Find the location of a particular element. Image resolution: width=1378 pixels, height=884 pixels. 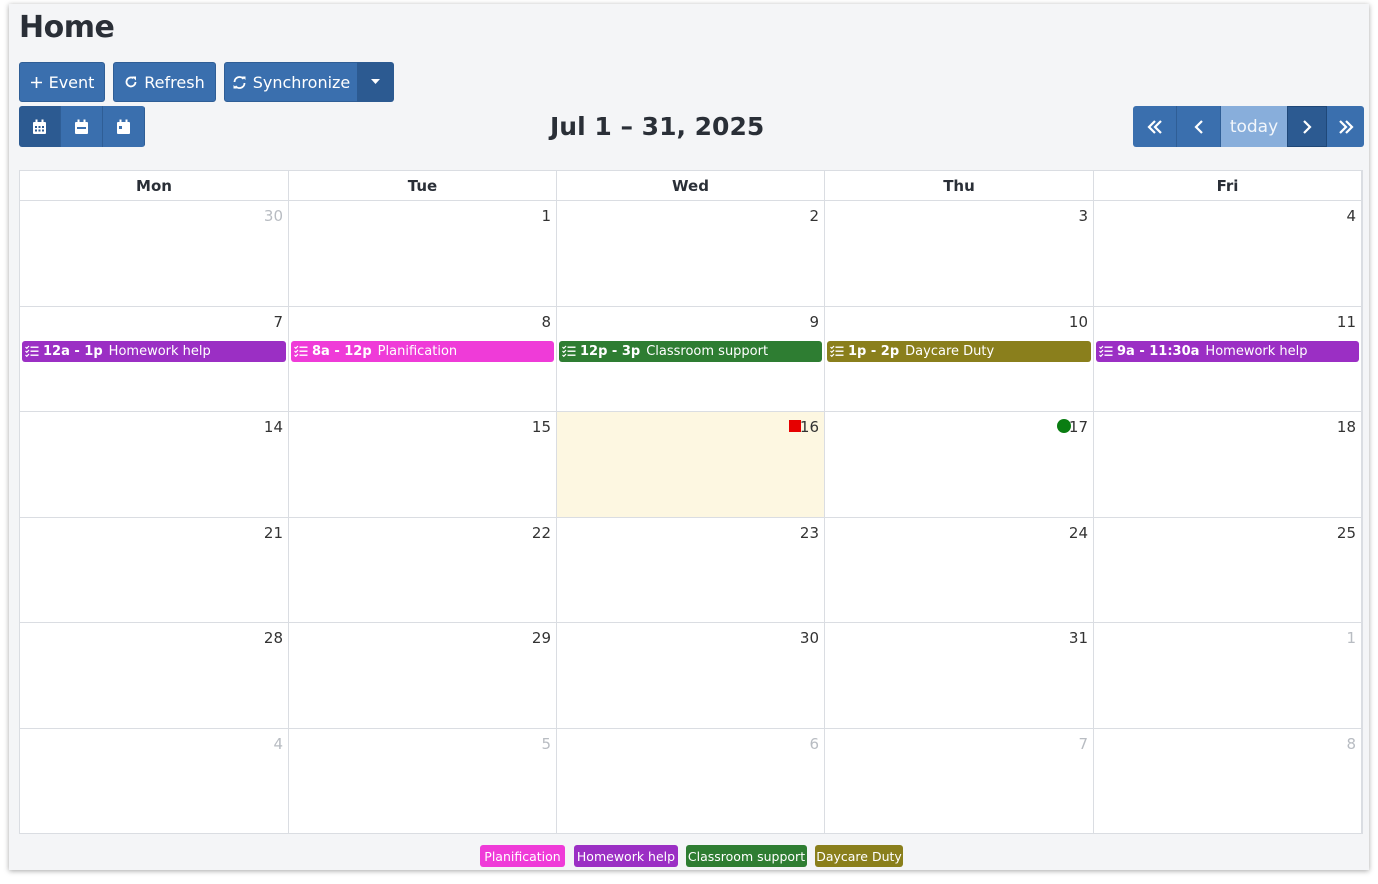

day-cell: 8 is located at coordinates (1228, 781).